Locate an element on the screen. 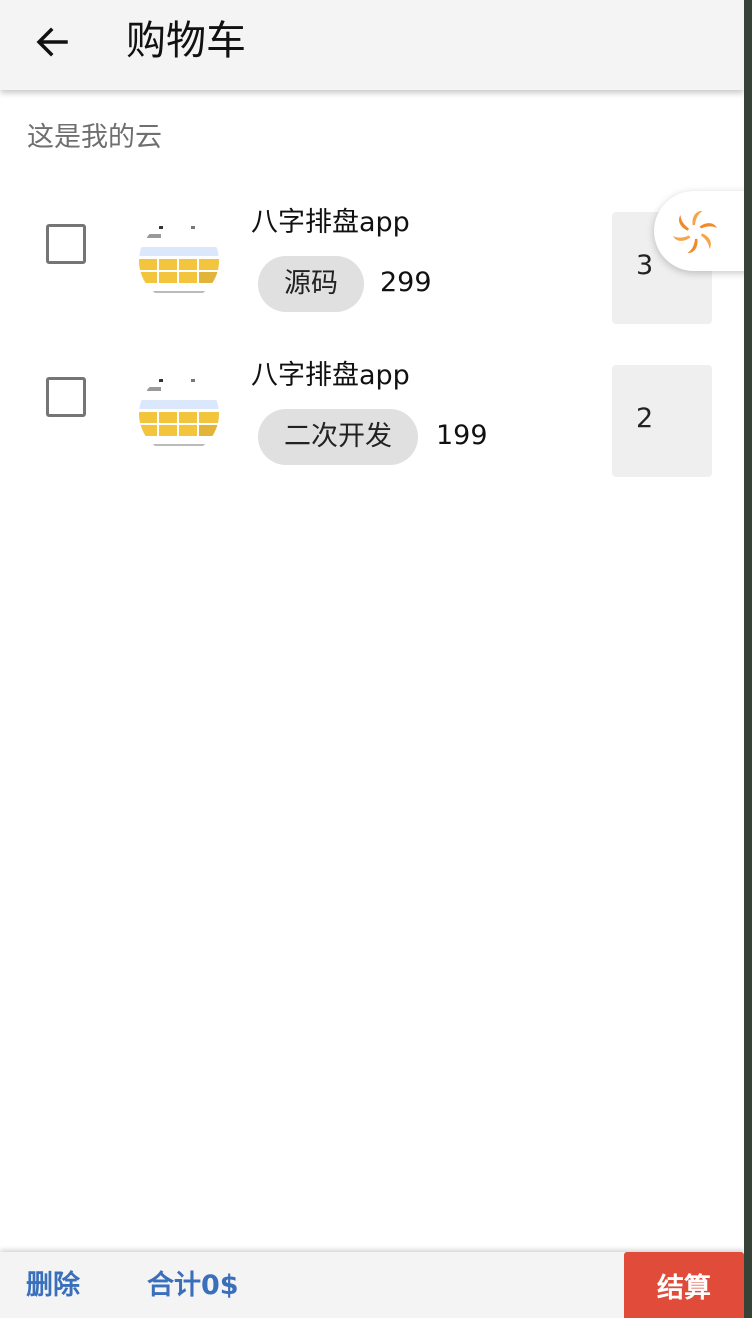  page-title: 购物车 is located at coordinates (186, 41).